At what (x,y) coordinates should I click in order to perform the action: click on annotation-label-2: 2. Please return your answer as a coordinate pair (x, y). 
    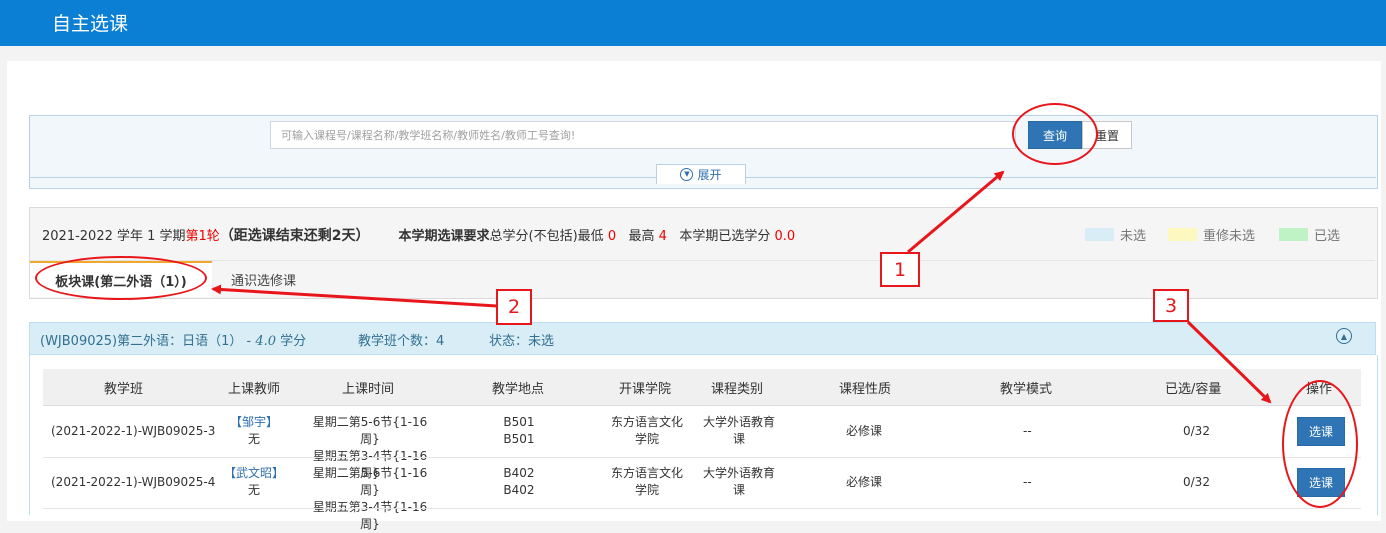
    Looking at the image, I should click on (514, 307).